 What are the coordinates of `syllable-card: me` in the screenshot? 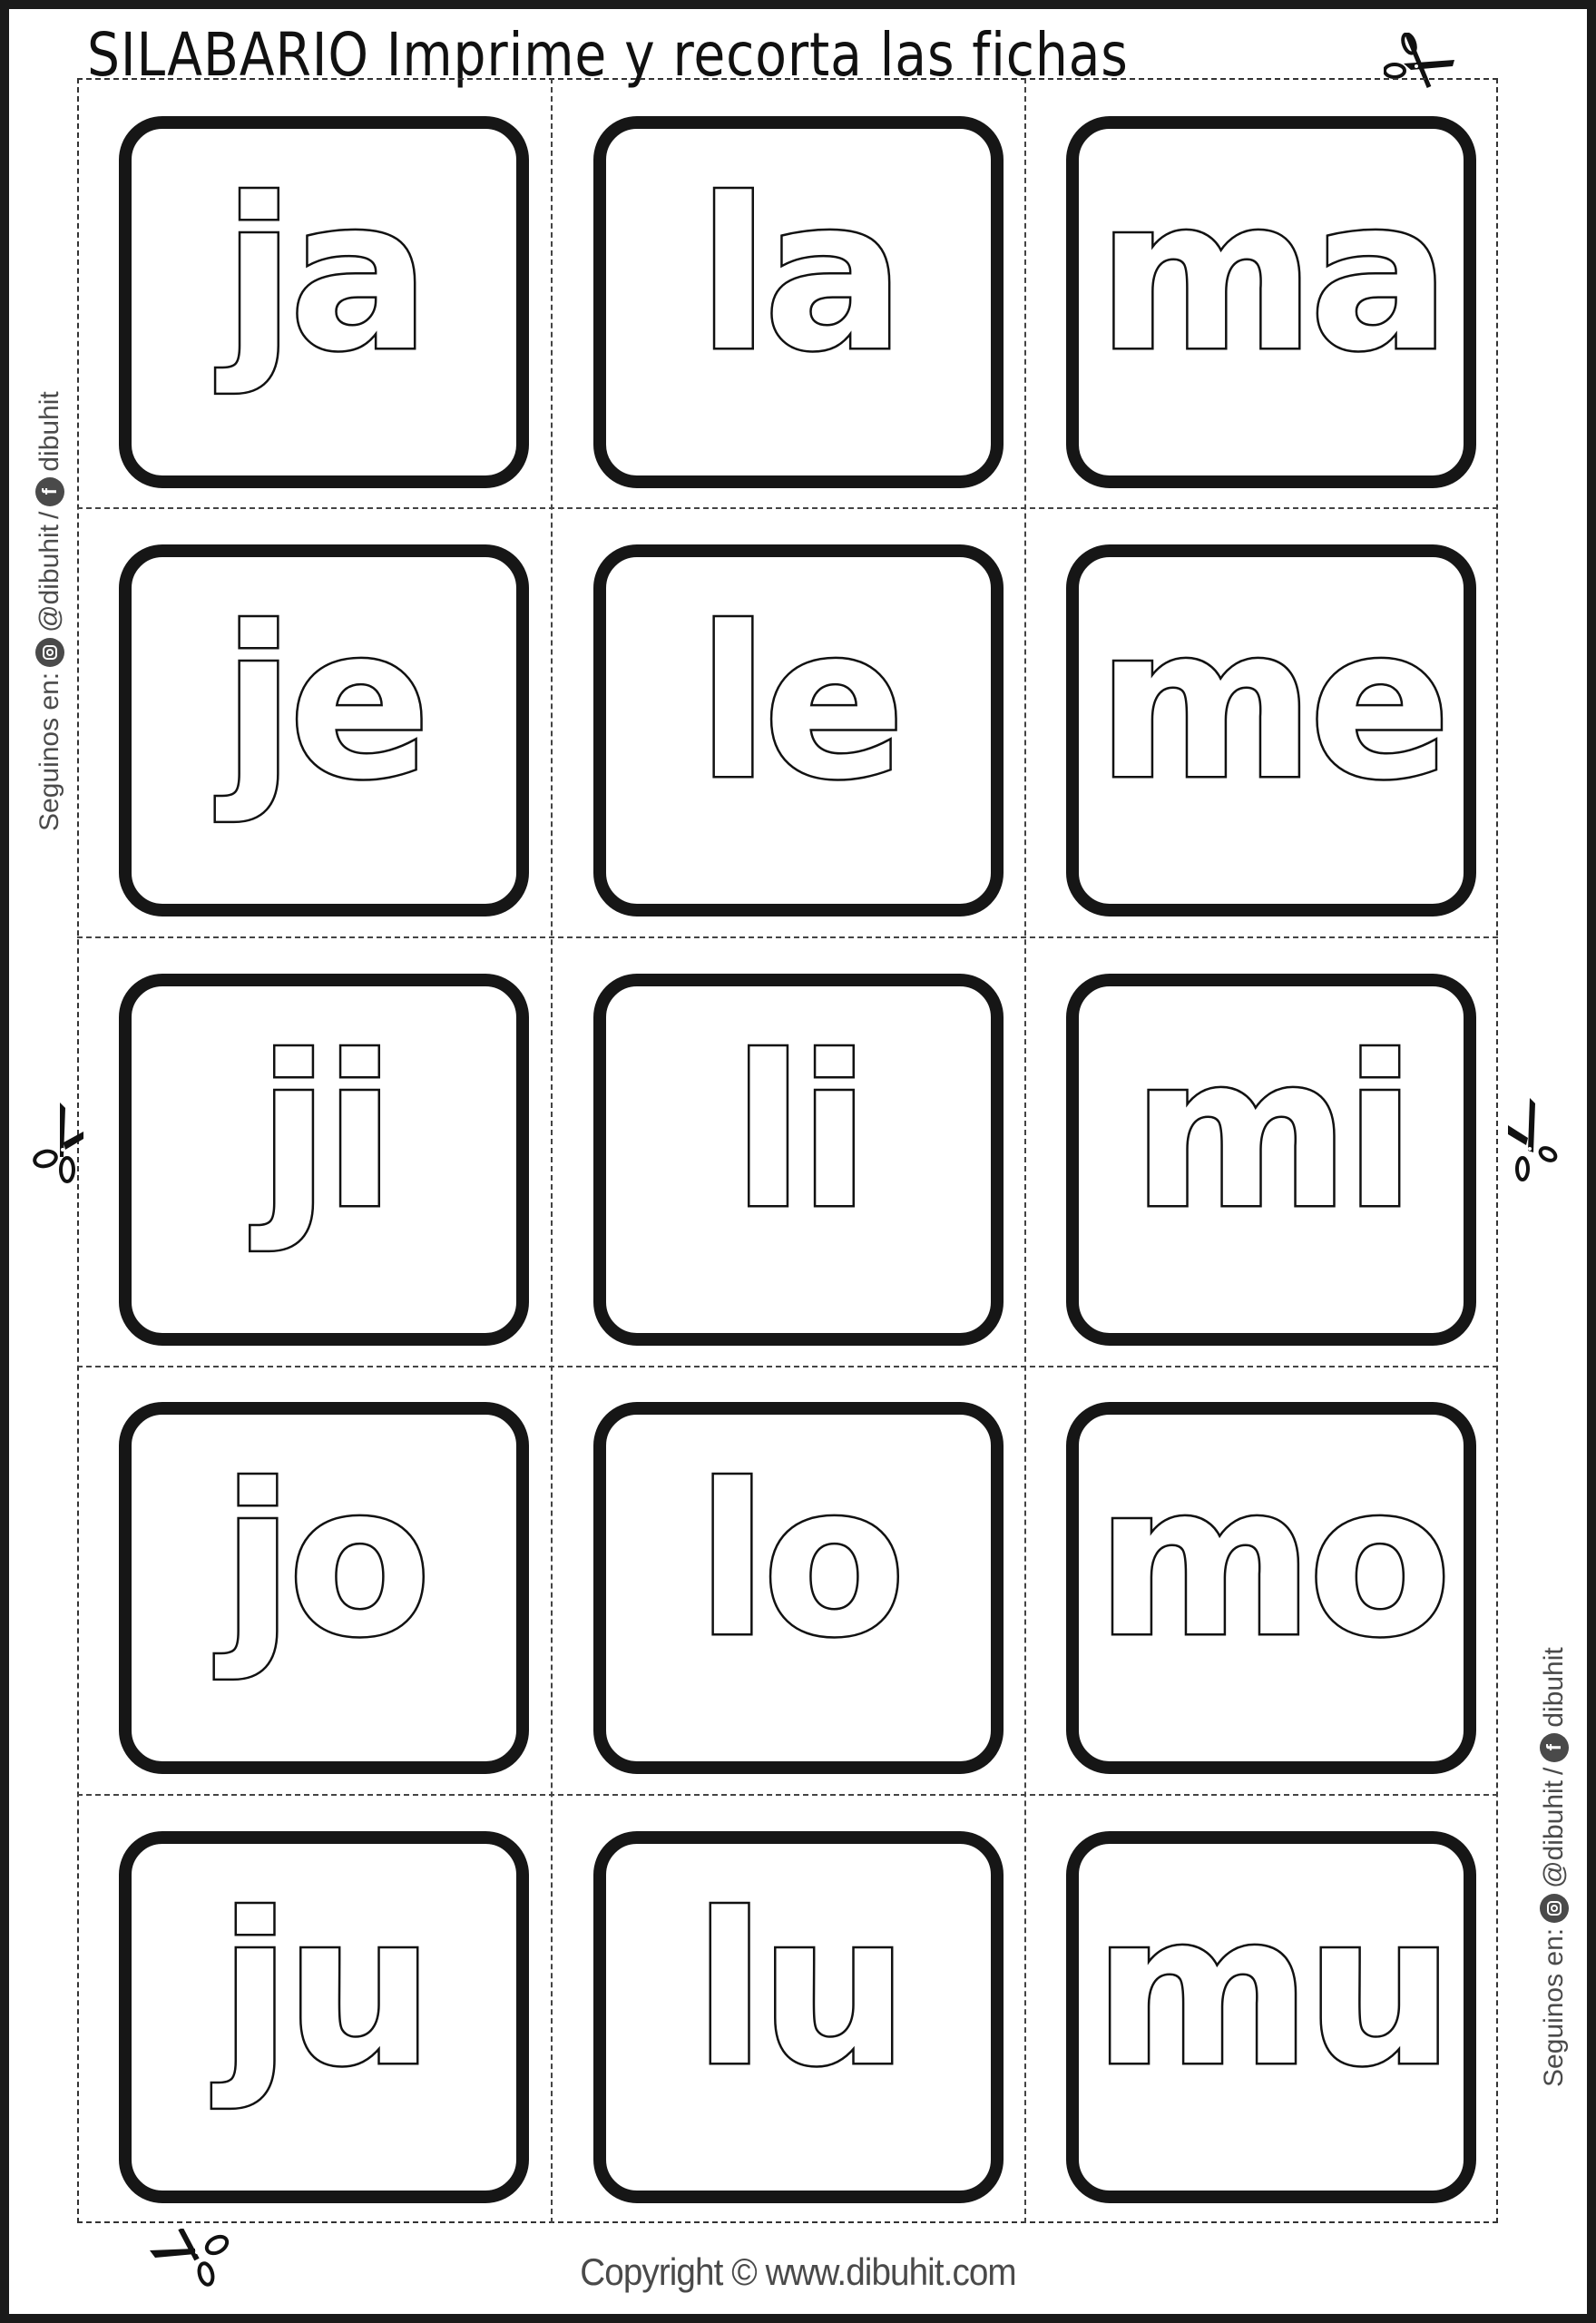 It's located at (1271, 730).